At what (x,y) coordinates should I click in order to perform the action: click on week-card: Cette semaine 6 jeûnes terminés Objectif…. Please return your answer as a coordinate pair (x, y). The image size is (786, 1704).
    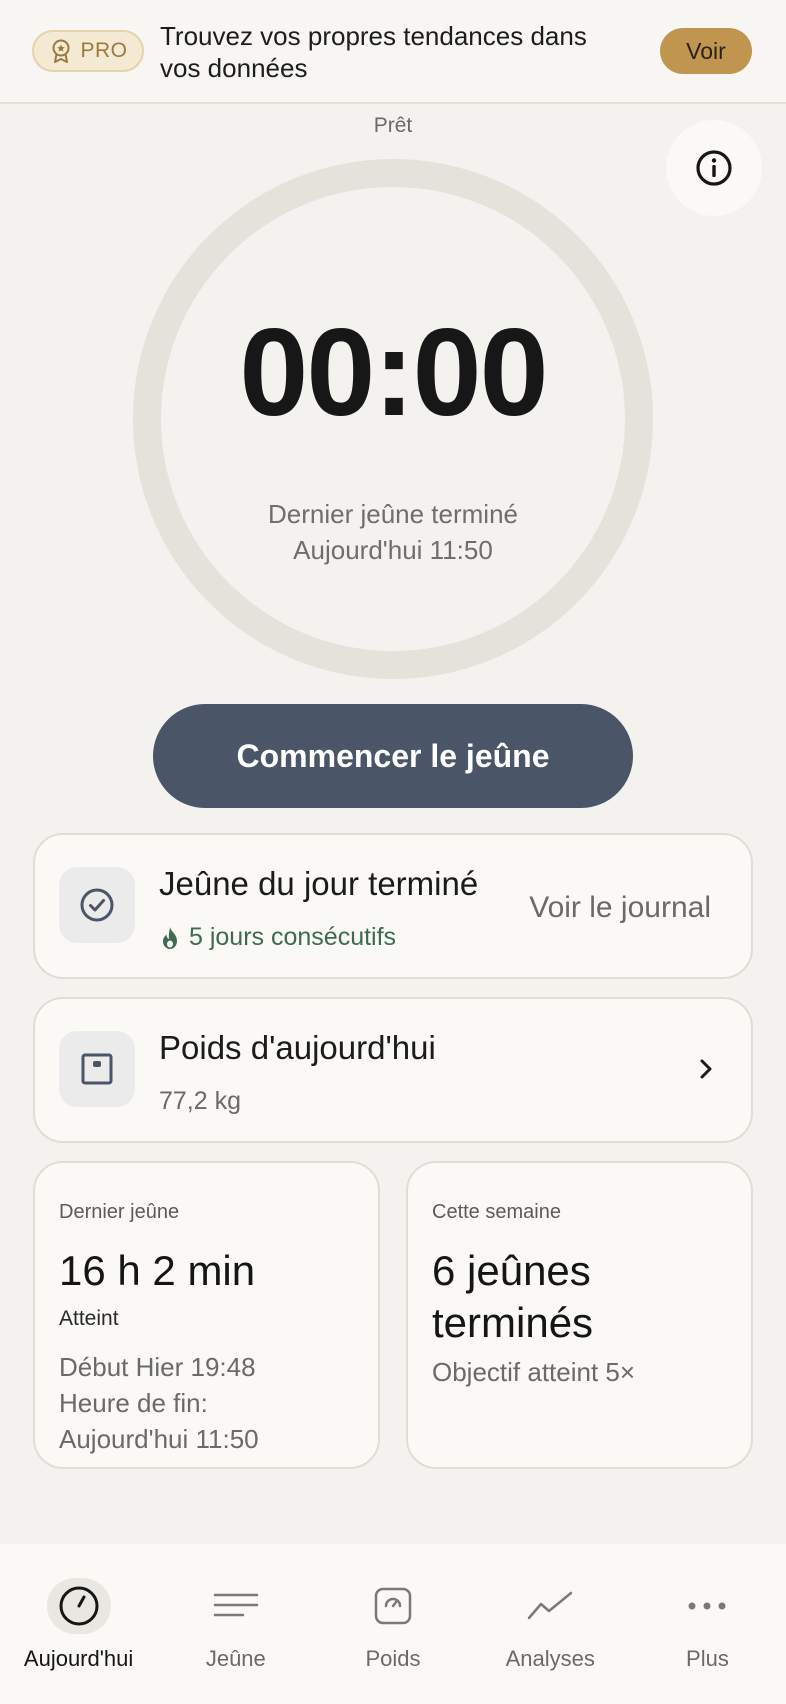
    Looking at the image, I should click on (579, 1315).